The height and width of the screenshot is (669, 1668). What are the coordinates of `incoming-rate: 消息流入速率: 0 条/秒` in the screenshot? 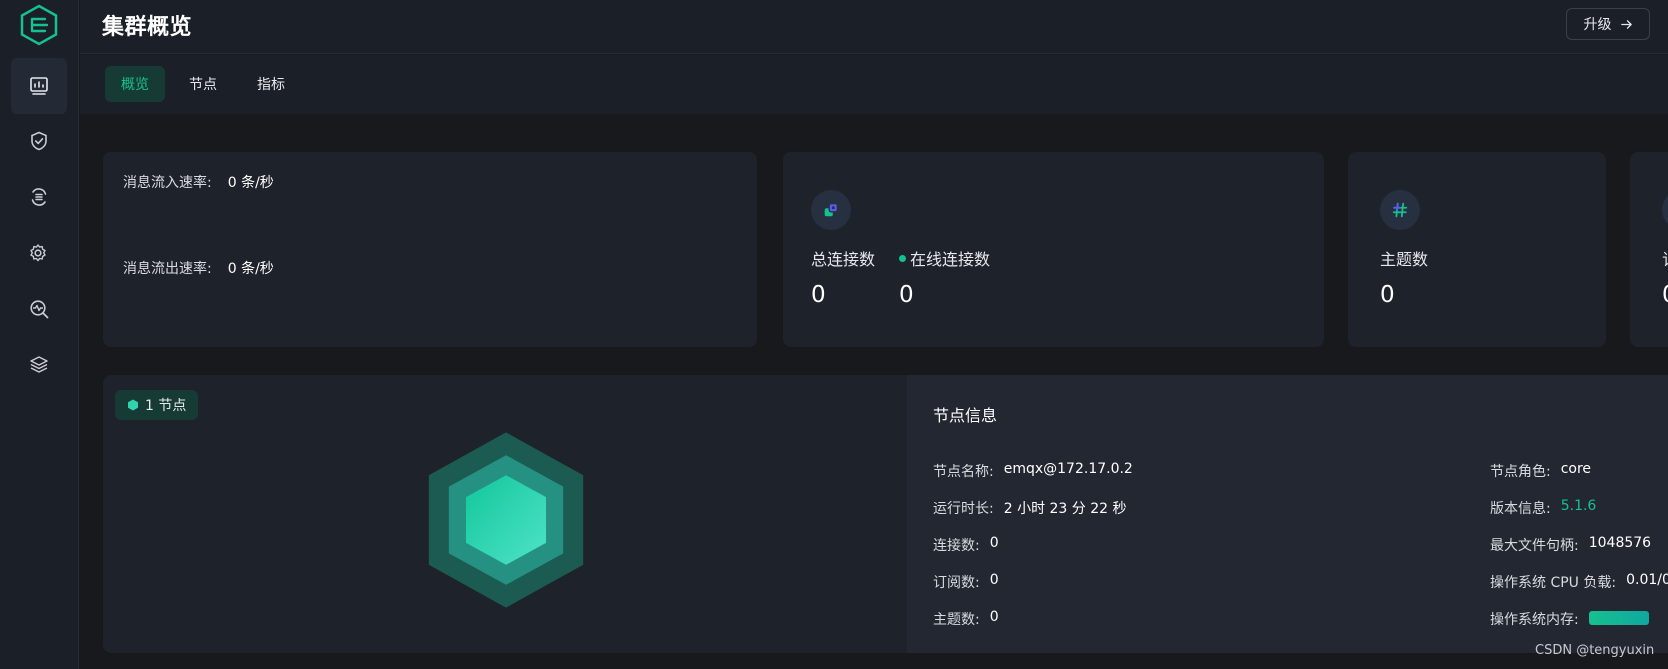 It's located at (198, 182).